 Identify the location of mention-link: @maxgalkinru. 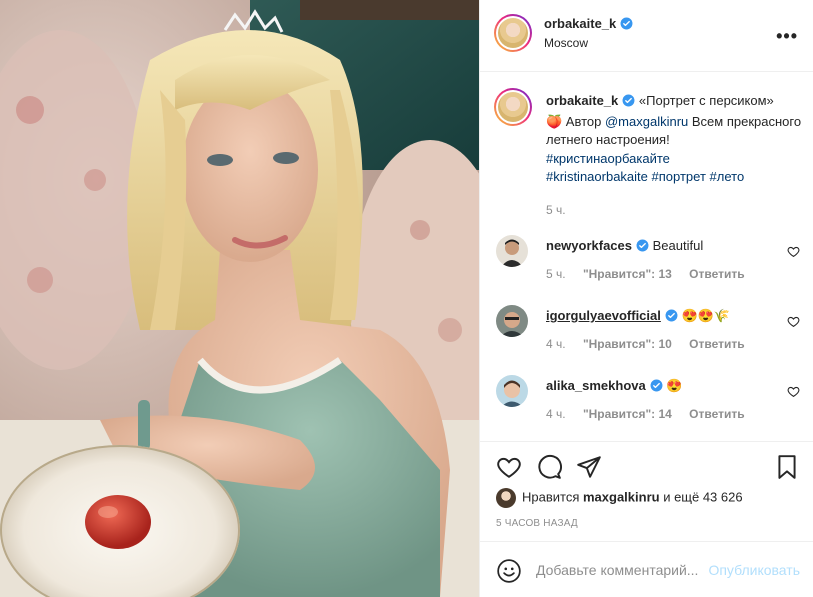
(646, 121).